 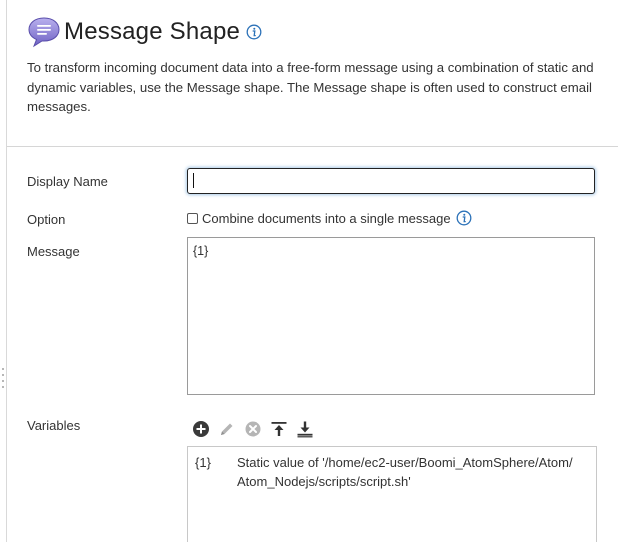 I want to click on variables-toolbar, so click(x=256, y=429).